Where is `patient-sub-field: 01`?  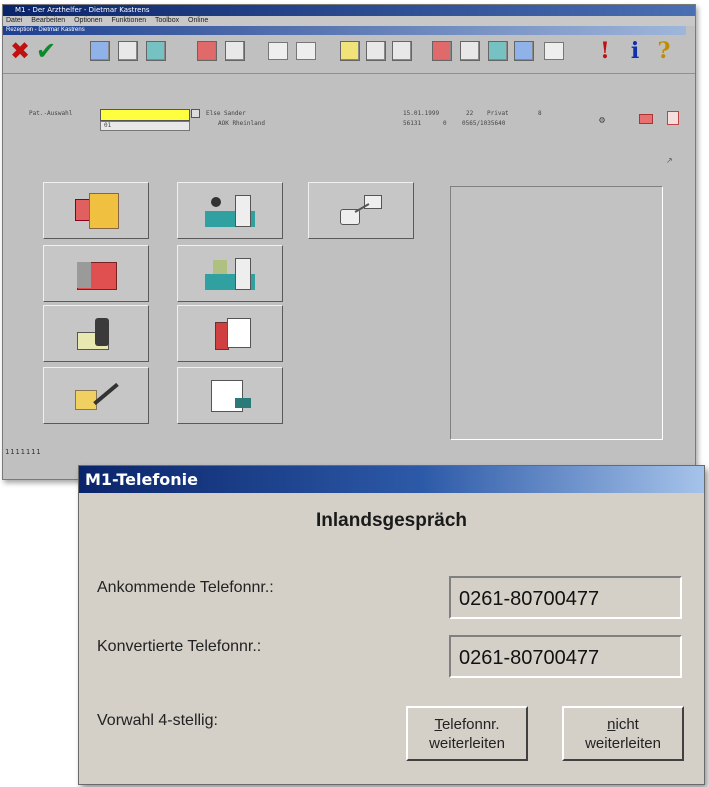
patient-sub-field: 01 is located at coordinates (145, 126).